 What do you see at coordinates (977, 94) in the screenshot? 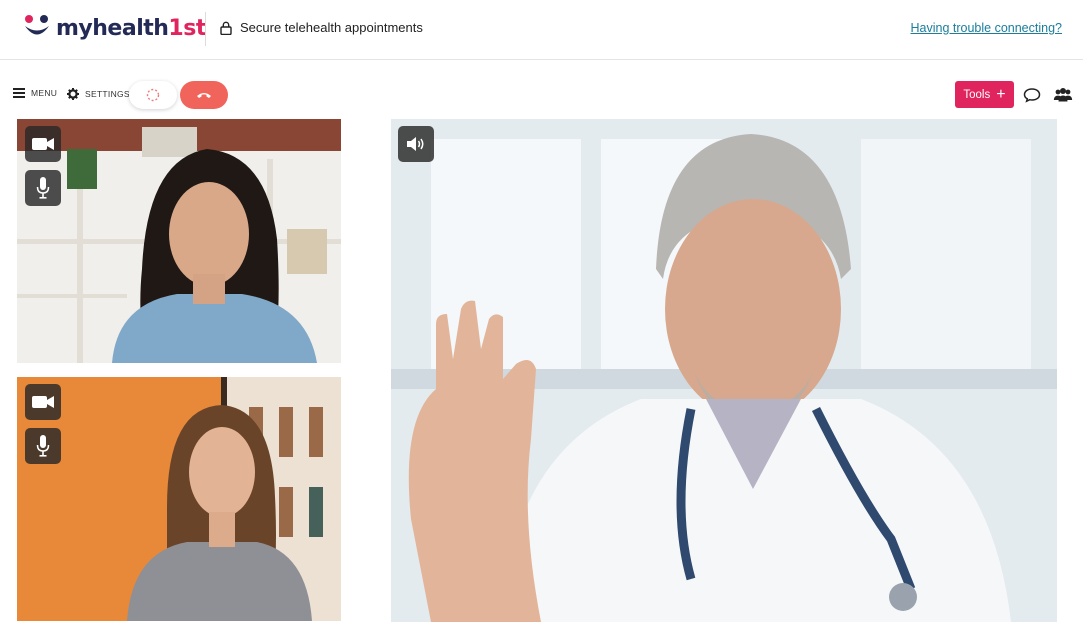
I see `tools-label: Tools` at bounding box center [977, 94].